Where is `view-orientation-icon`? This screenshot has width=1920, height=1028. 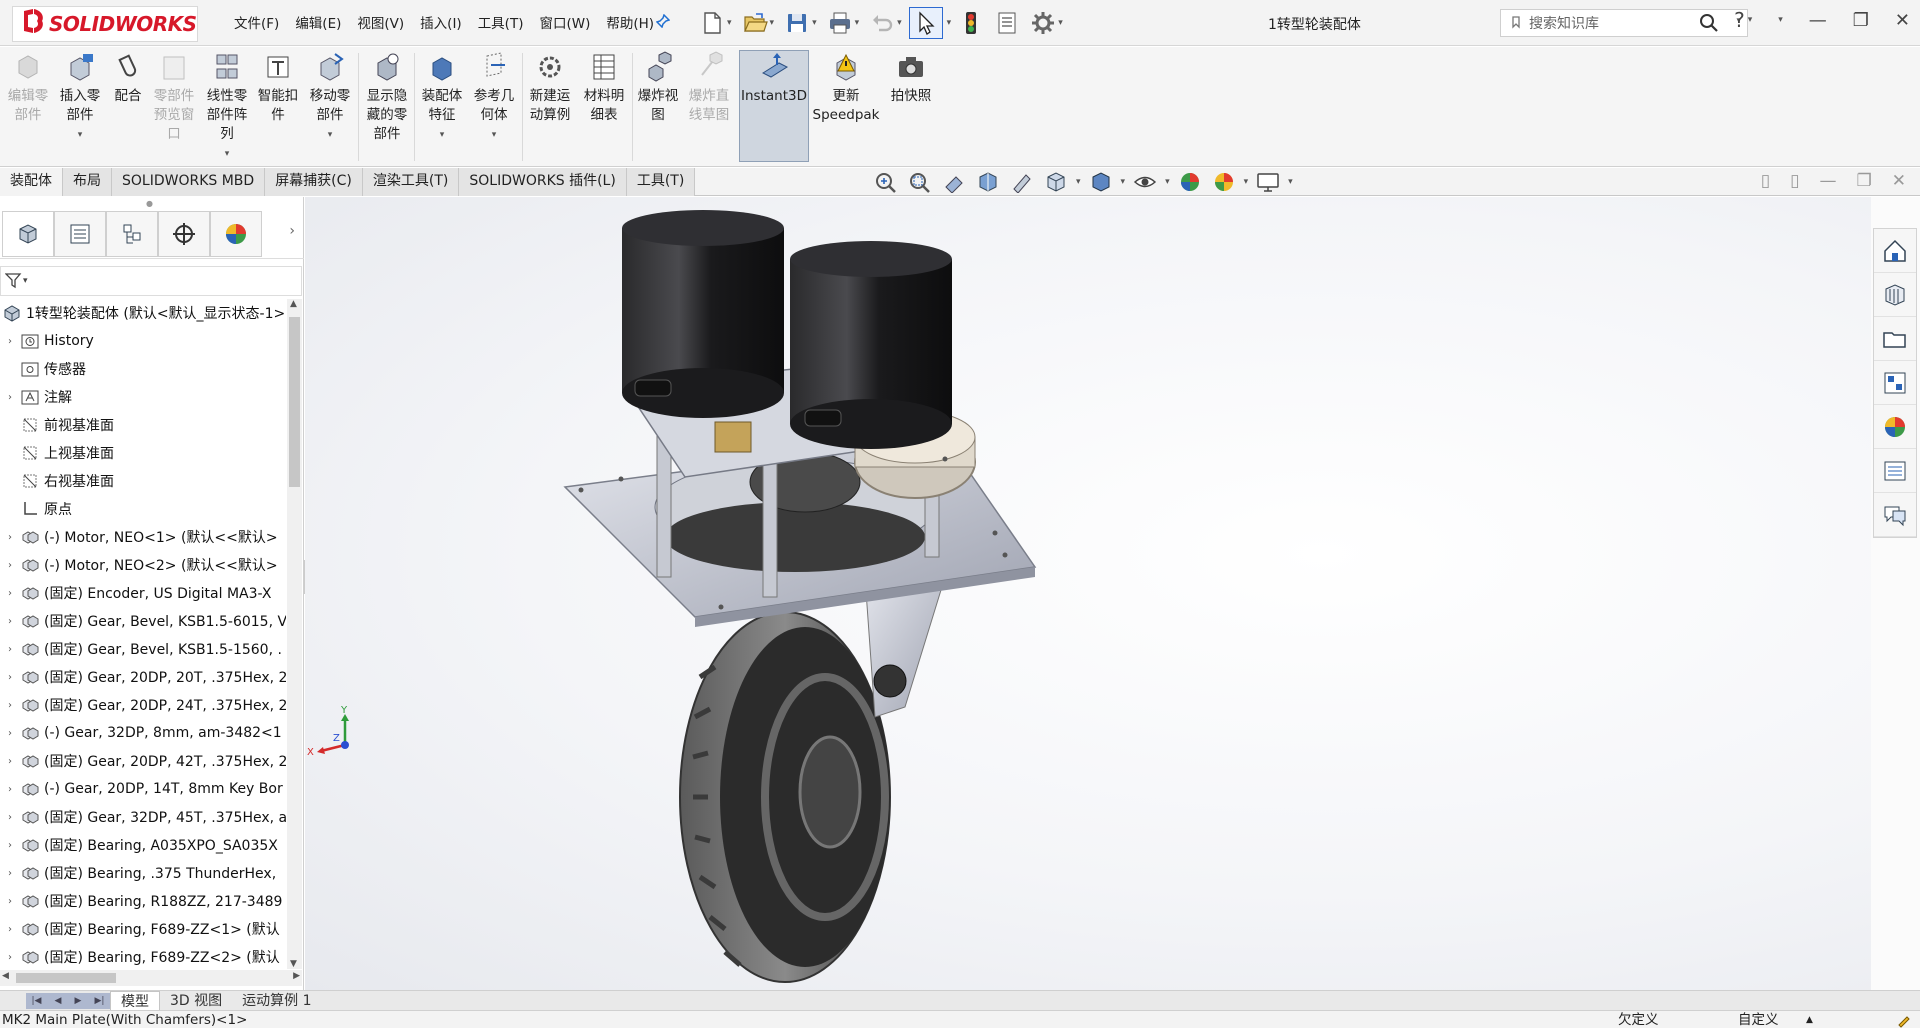
view-orientation-icon is located at coordinates (1056, 182).